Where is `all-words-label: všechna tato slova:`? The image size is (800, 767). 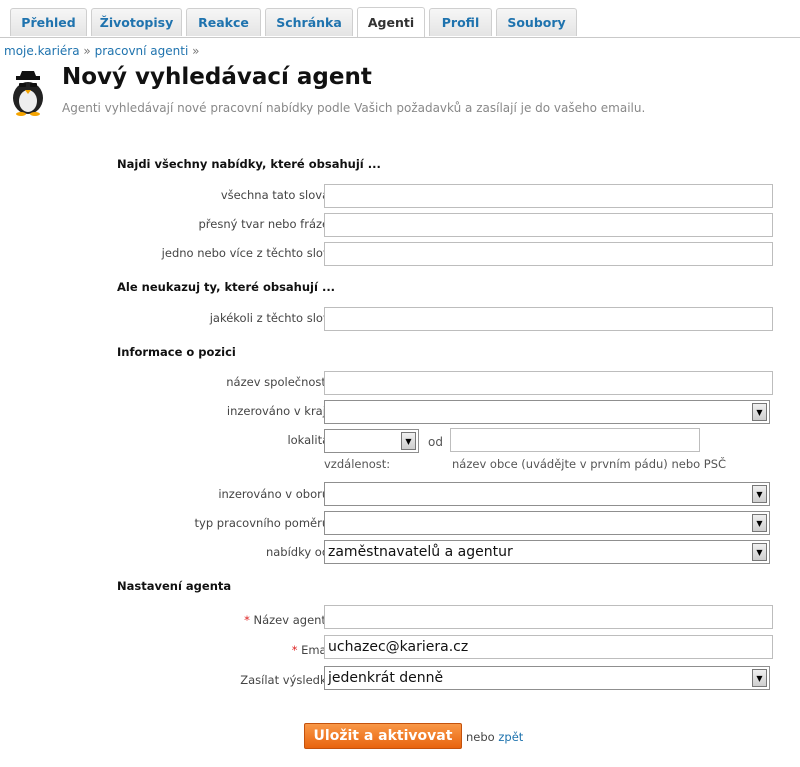 all-words-label: všechna tato slova: is located at coordinates (276, 195).